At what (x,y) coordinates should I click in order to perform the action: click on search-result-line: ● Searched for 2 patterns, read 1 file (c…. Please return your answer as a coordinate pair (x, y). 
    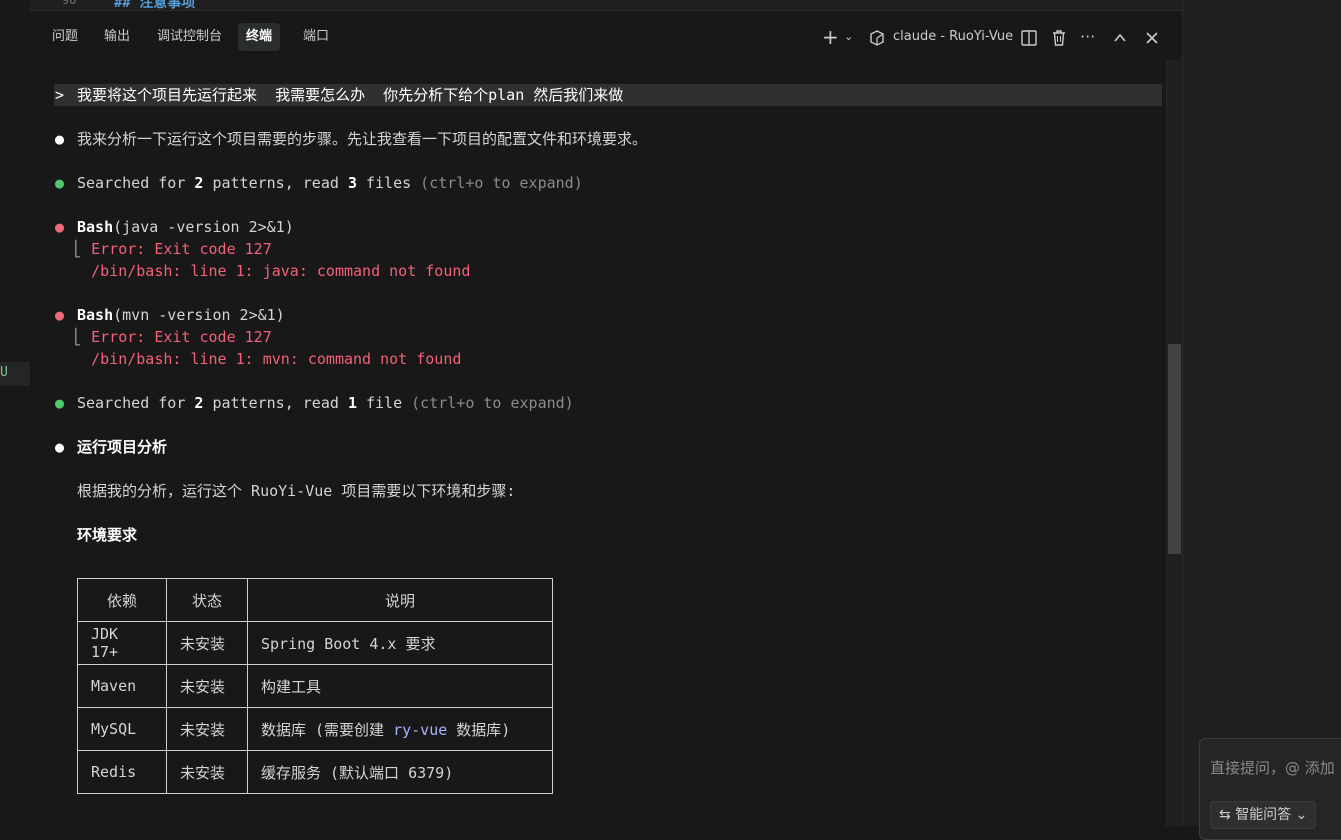
    Looking at the image, I should click on (314, 403).